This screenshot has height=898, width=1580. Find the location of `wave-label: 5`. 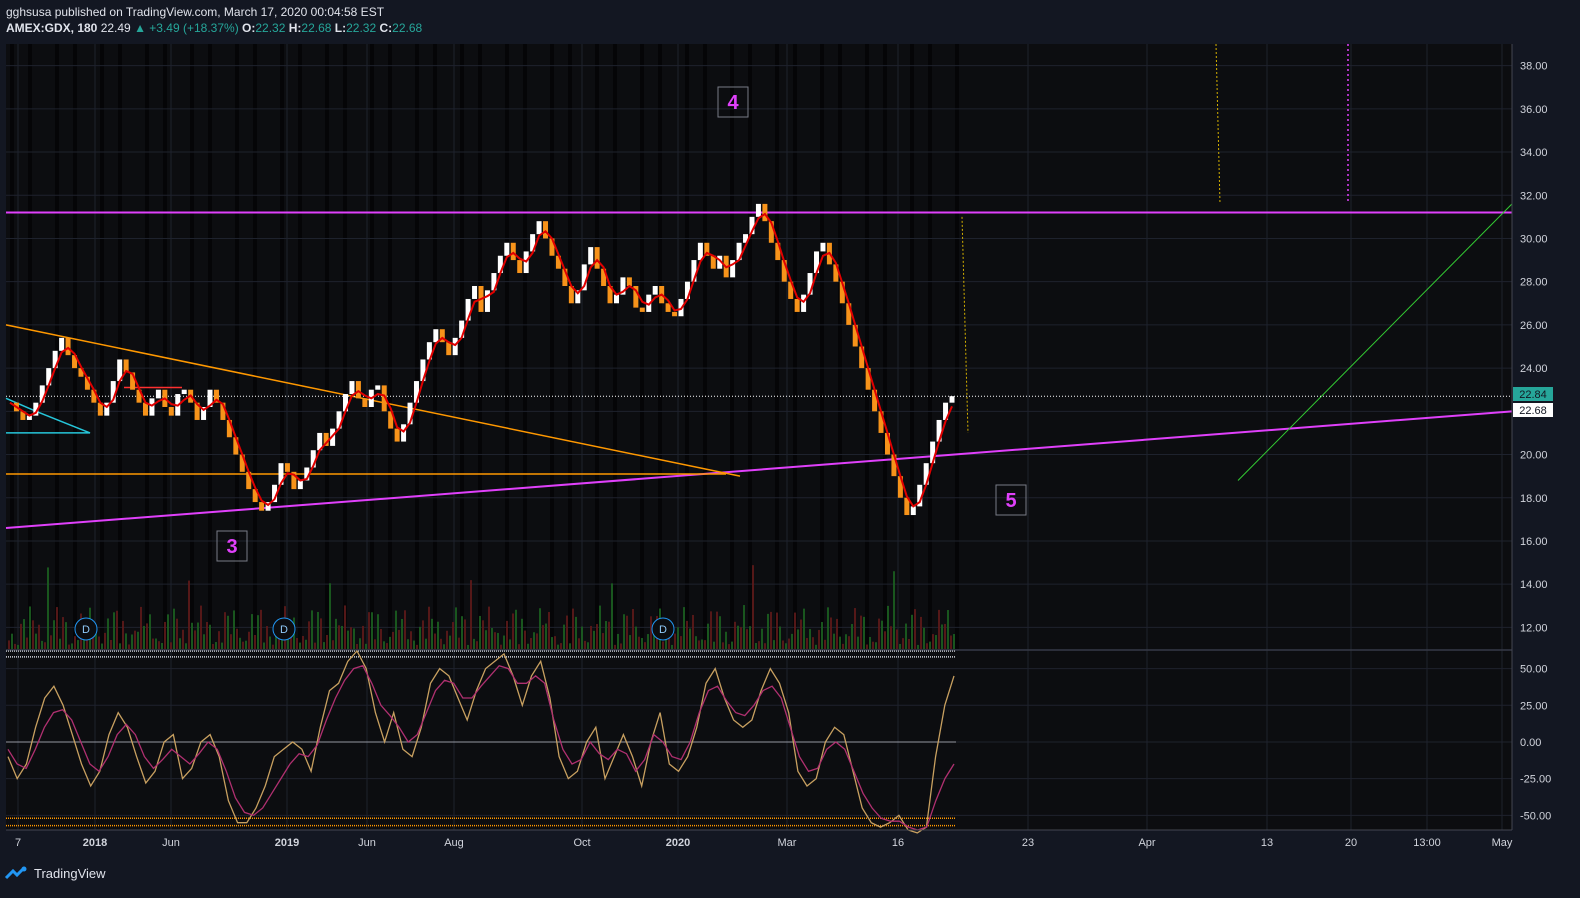

wave-label: 5 is located at coordinates (1010, 501).